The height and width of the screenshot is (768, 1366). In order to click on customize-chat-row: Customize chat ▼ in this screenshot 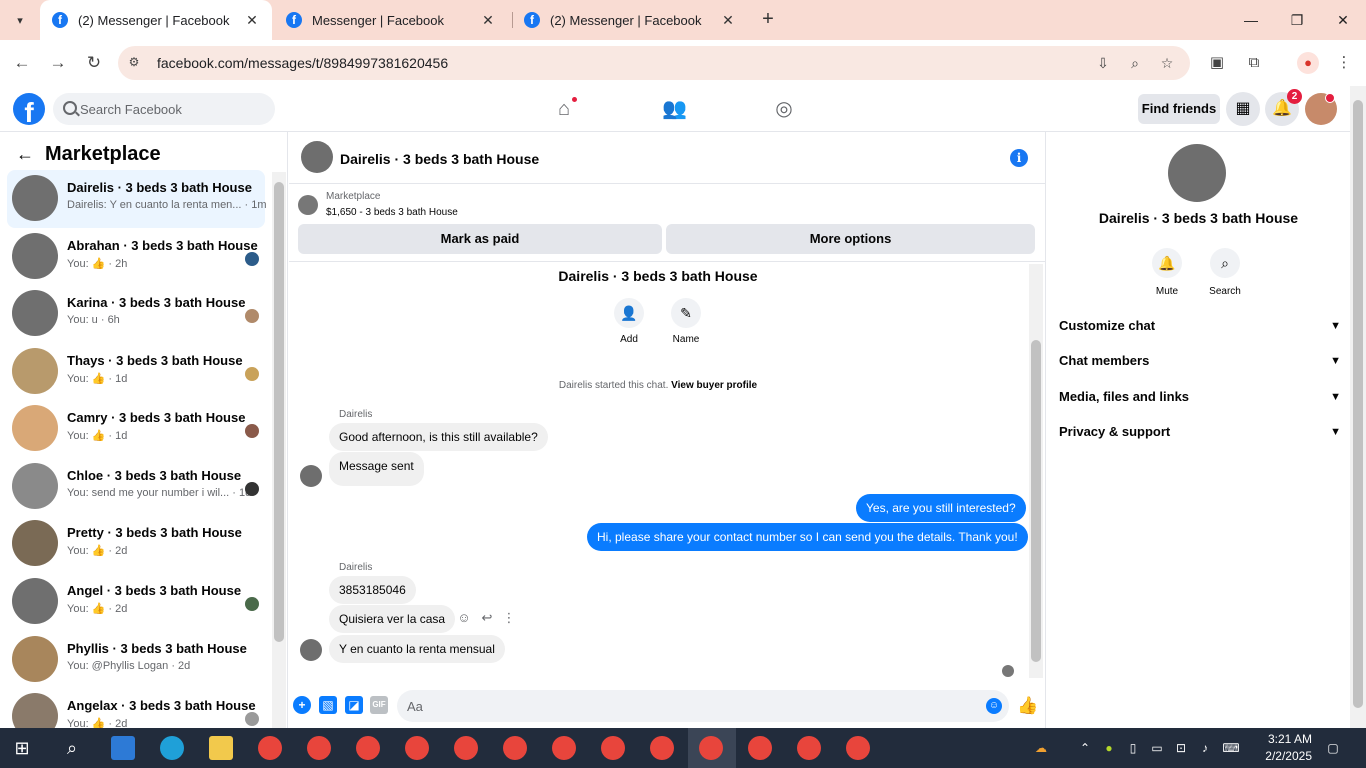, I will do `click(1200, 326)`.